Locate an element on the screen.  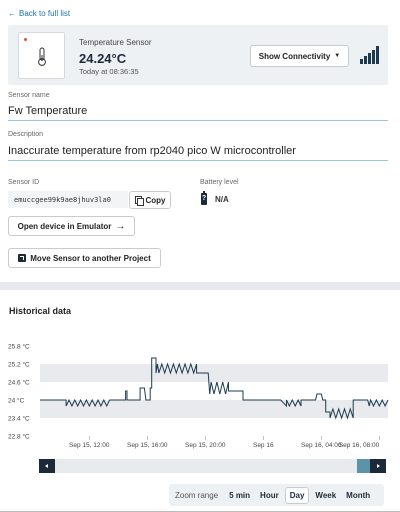
zoom-option-week: Week is located at coordinates (325, 495).